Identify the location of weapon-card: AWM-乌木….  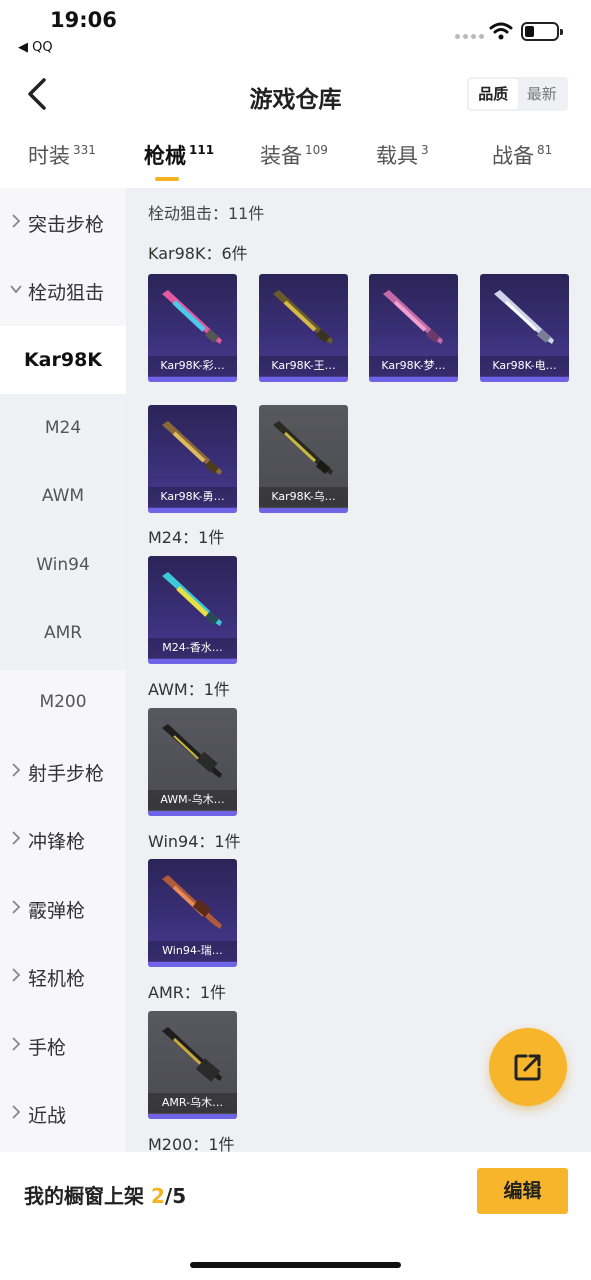
(192, 762).